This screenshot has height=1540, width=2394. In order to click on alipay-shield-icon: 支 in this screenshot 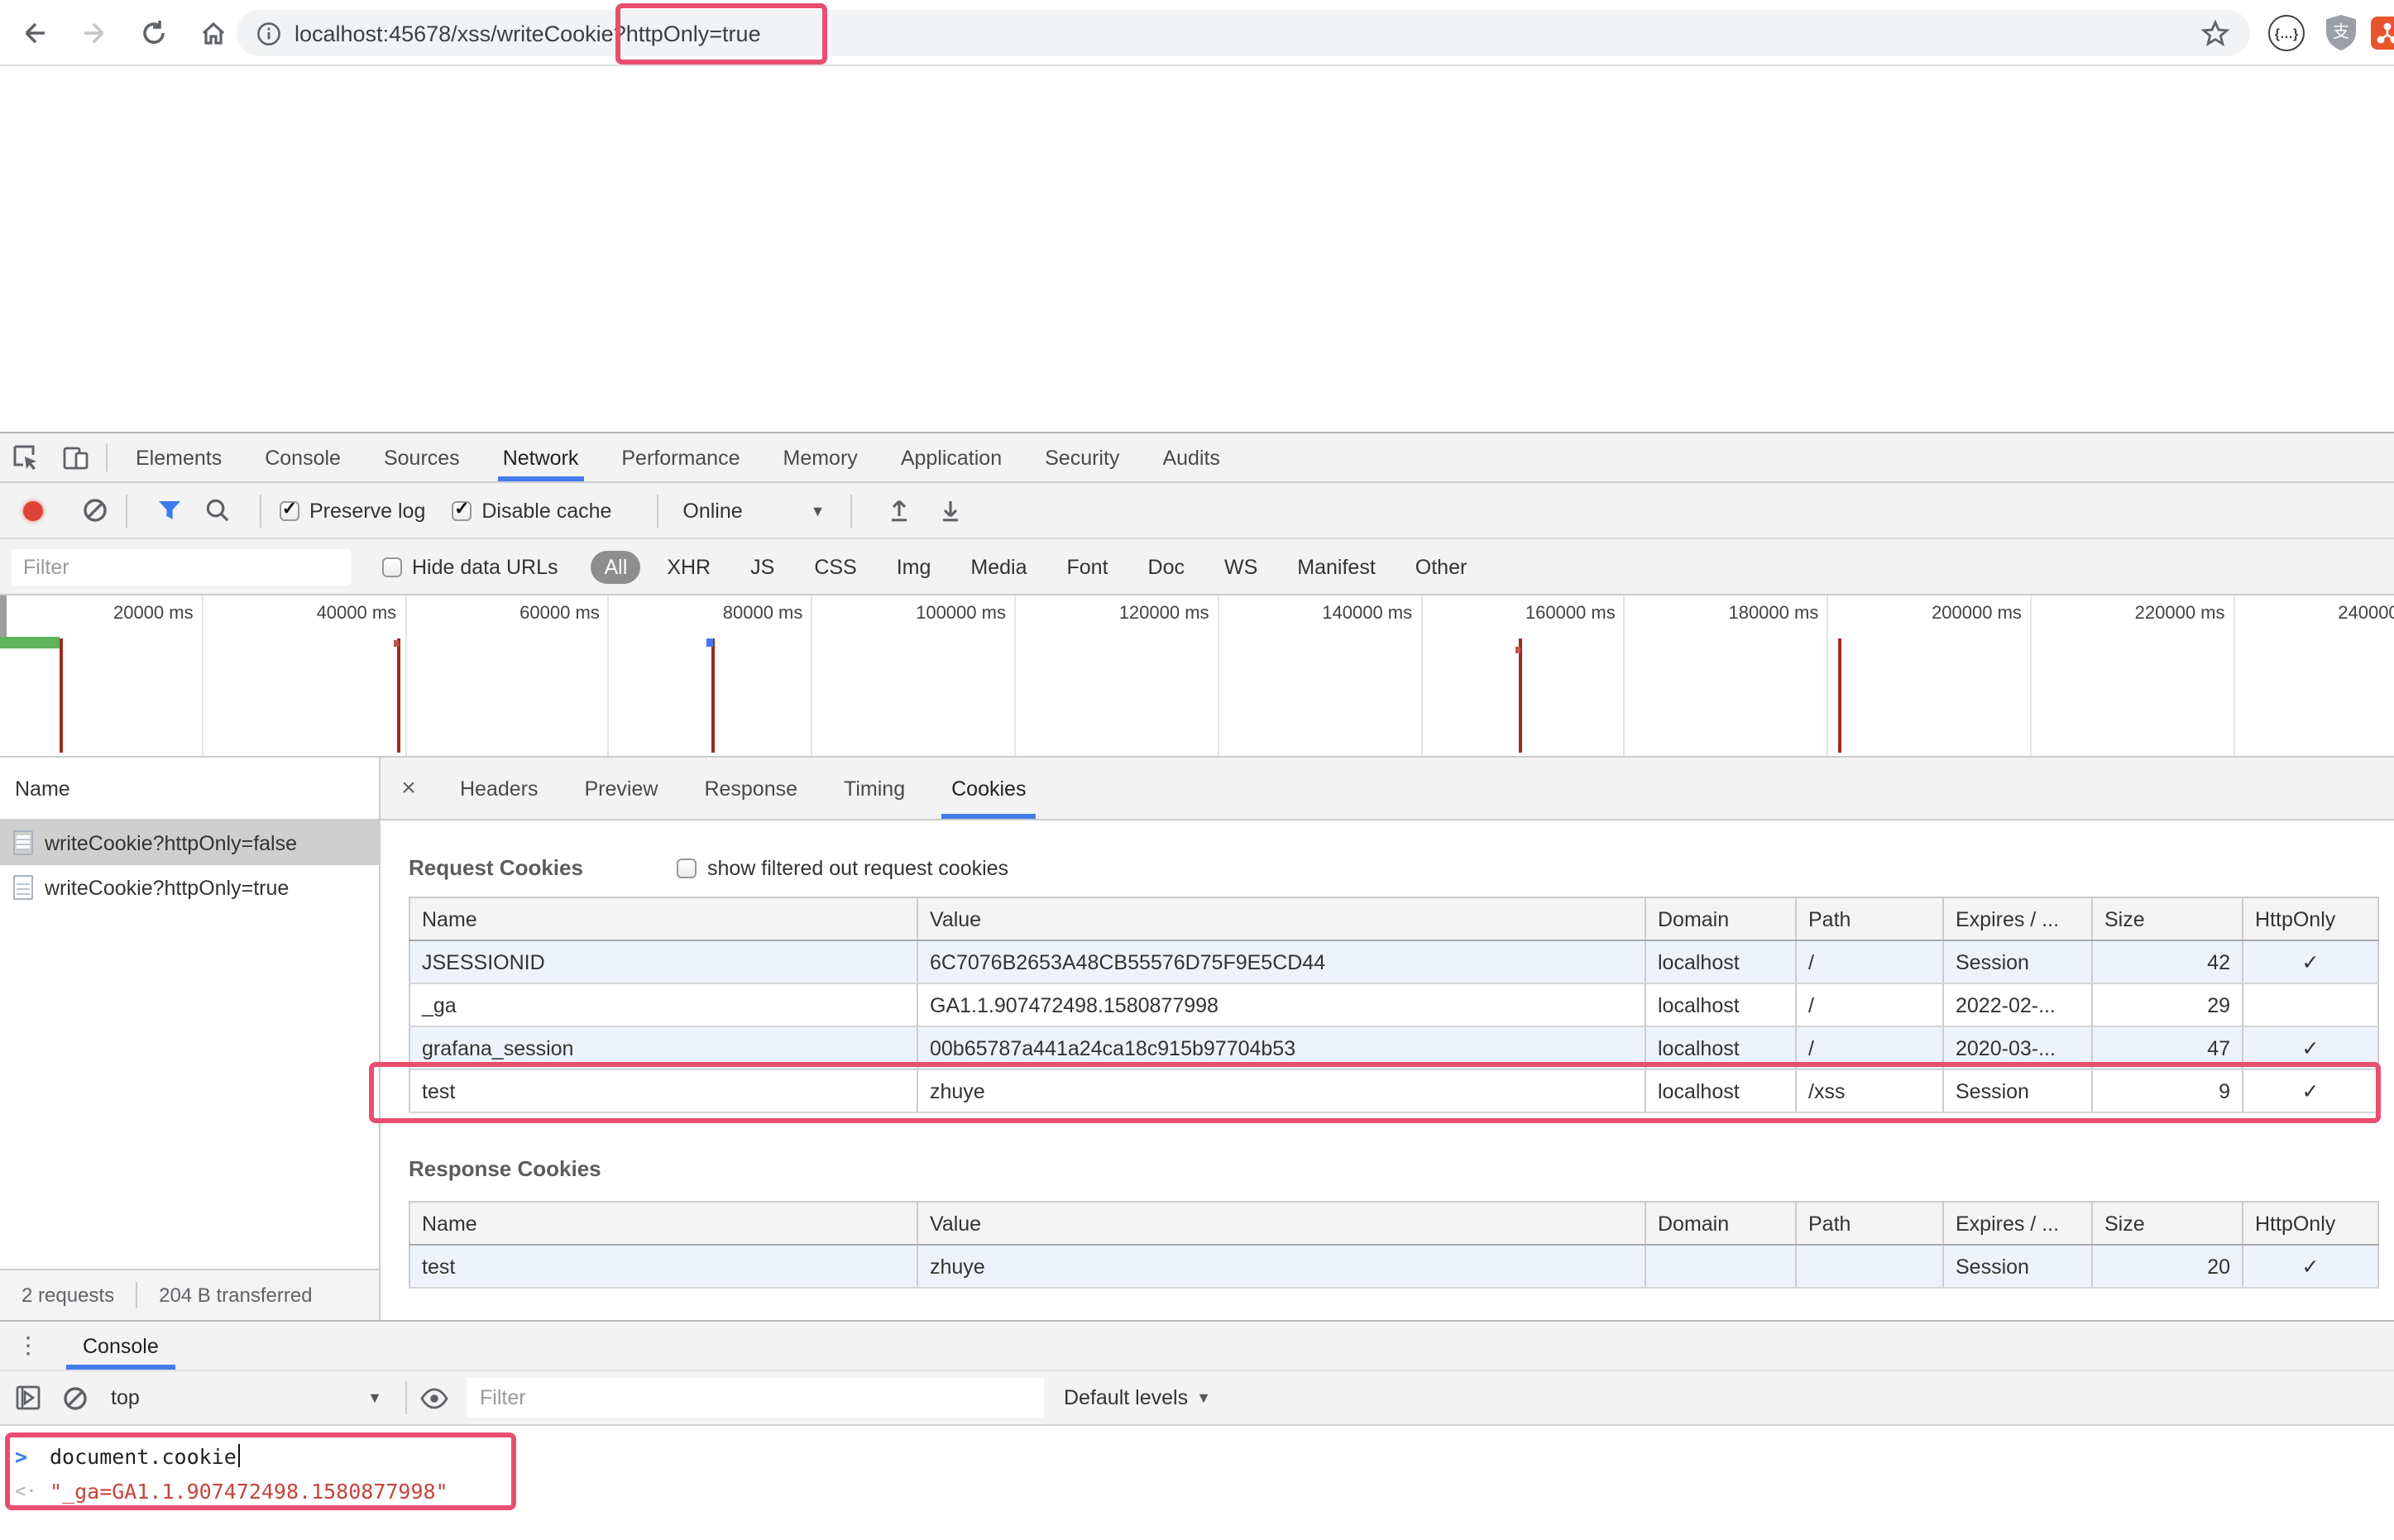, I will do `click(2341, 33)`.